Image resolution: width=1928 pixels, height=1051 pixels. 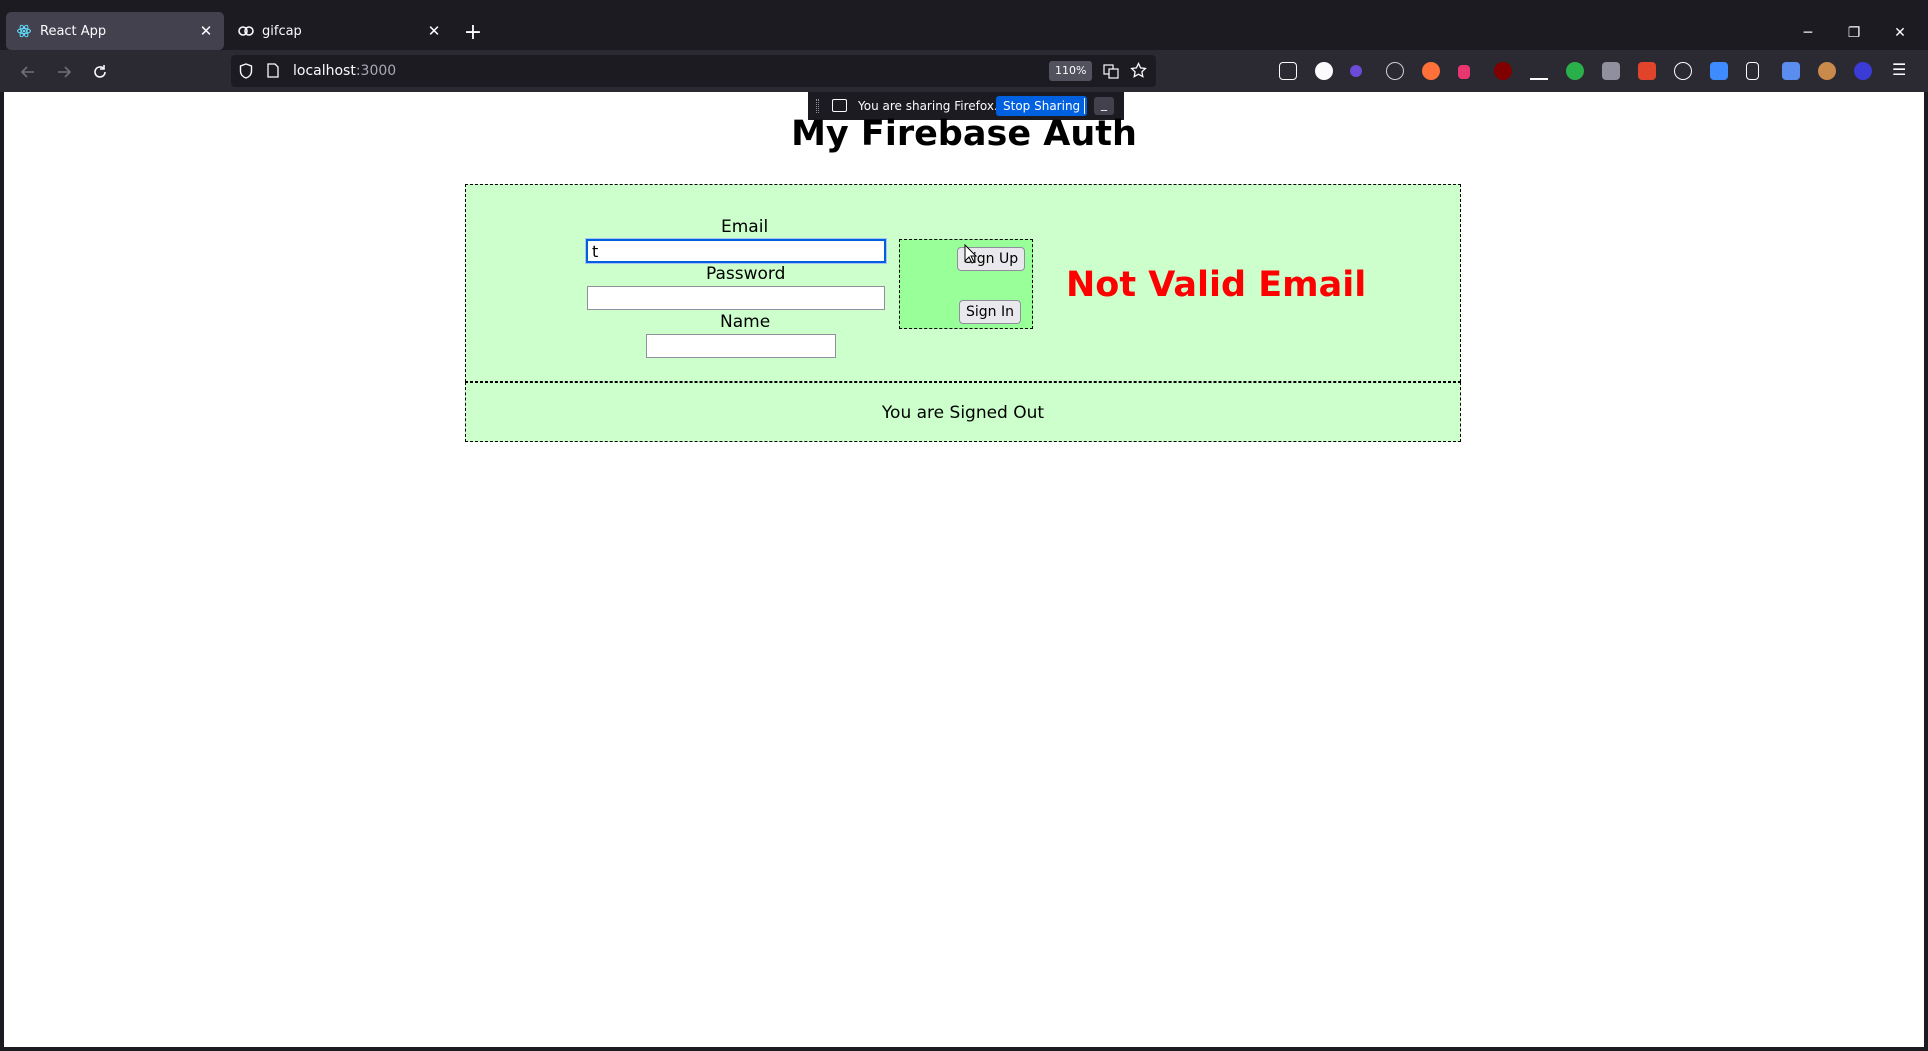 I want to click on bookmark-star-icon, so click(x=1138, y=72).